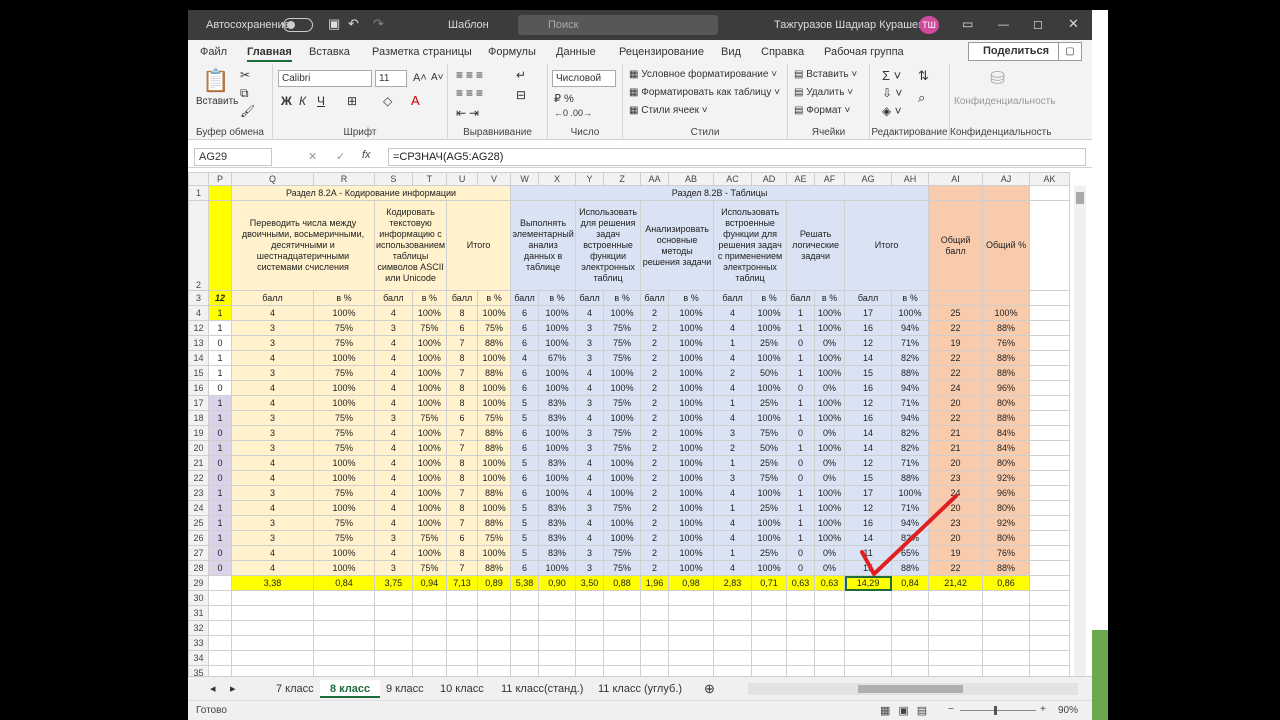 Image resolution: width=1280 pixels, height=720 pixels. Describe the element at coordinates (956, 388) in the screenshot. I see `score-cell: 24` at that location.